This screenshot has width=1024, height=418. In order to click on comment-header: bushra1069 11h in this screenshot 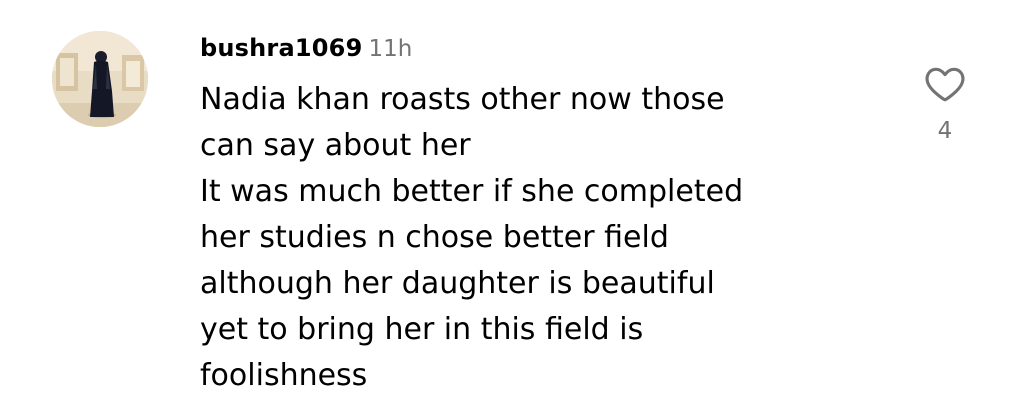, I will do `click(306, 49)`.